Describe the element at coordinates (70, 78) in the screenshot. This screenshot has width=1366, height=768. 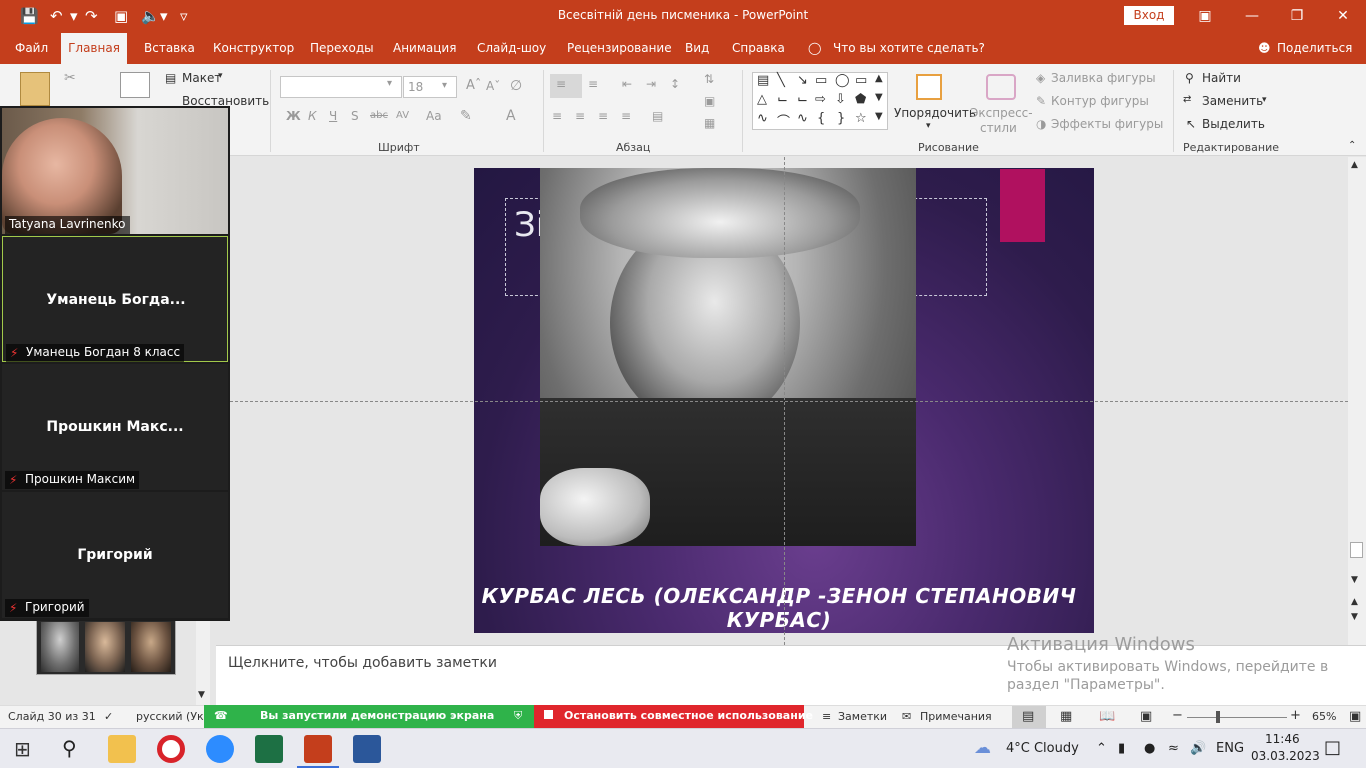
I see `cut-icon: ✂` at that location.